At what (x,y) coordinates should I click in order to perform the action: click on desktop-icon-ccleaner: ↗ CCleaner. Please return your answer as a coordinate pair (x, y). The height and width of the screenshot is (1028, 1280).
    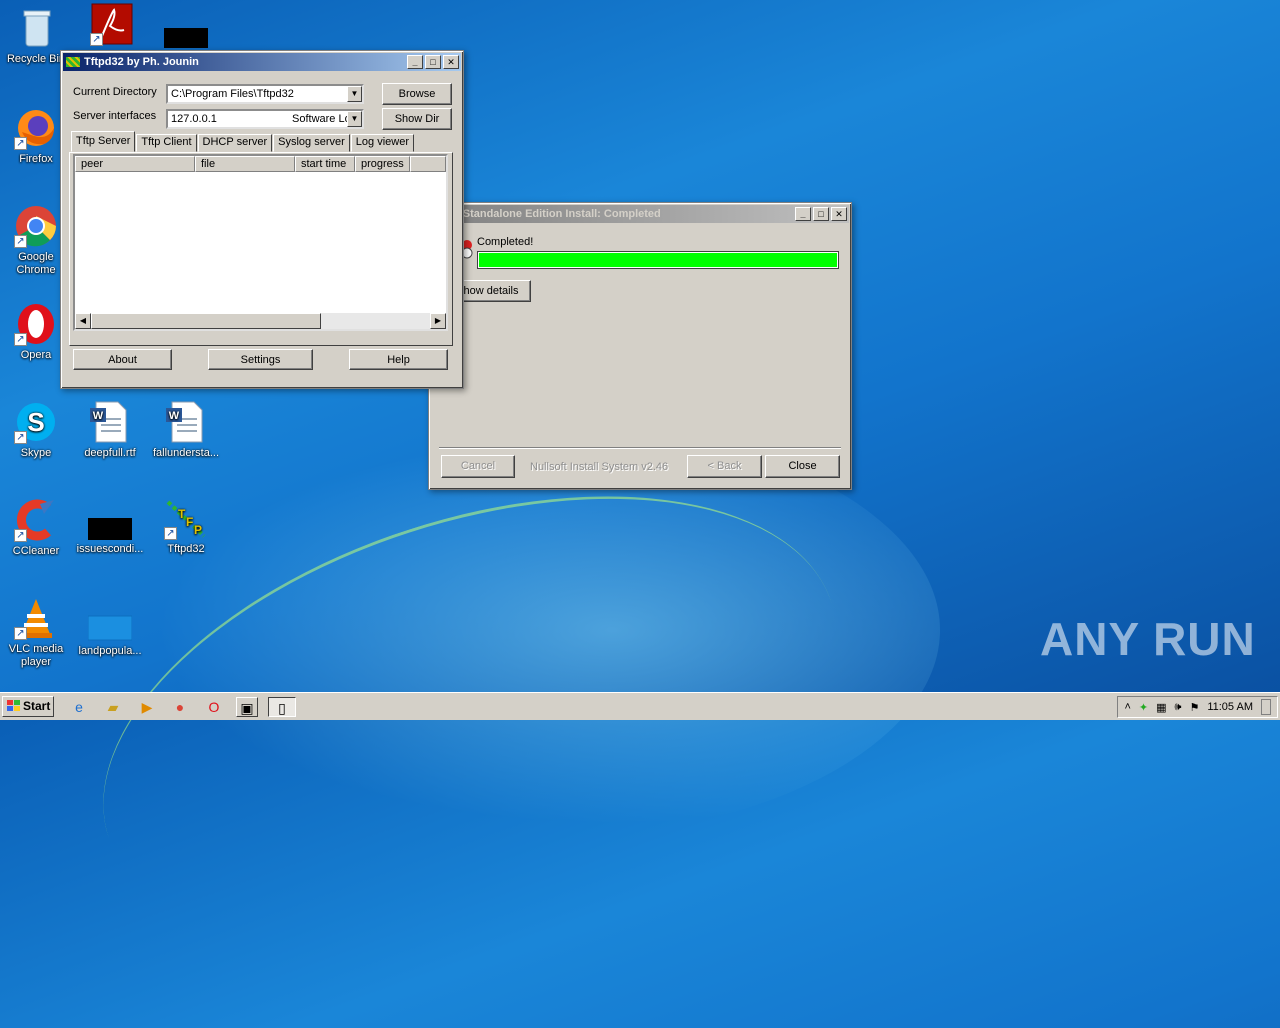
    Looking at the image, I should click on (36, 528).